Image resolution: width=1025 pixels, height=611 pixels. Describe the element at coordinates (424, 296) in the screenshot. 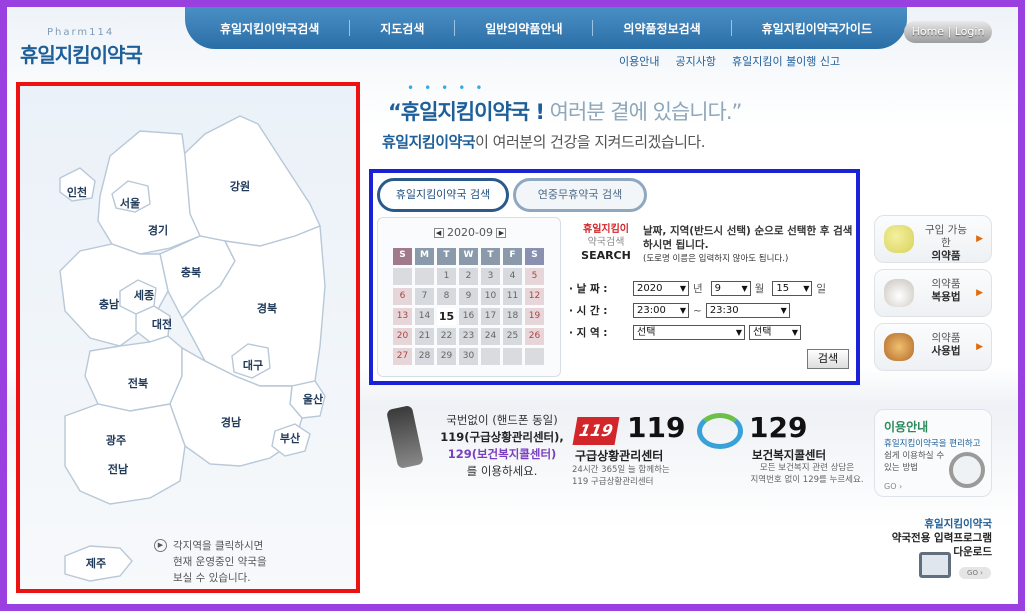

I see `calendar-day: 7` at that location.